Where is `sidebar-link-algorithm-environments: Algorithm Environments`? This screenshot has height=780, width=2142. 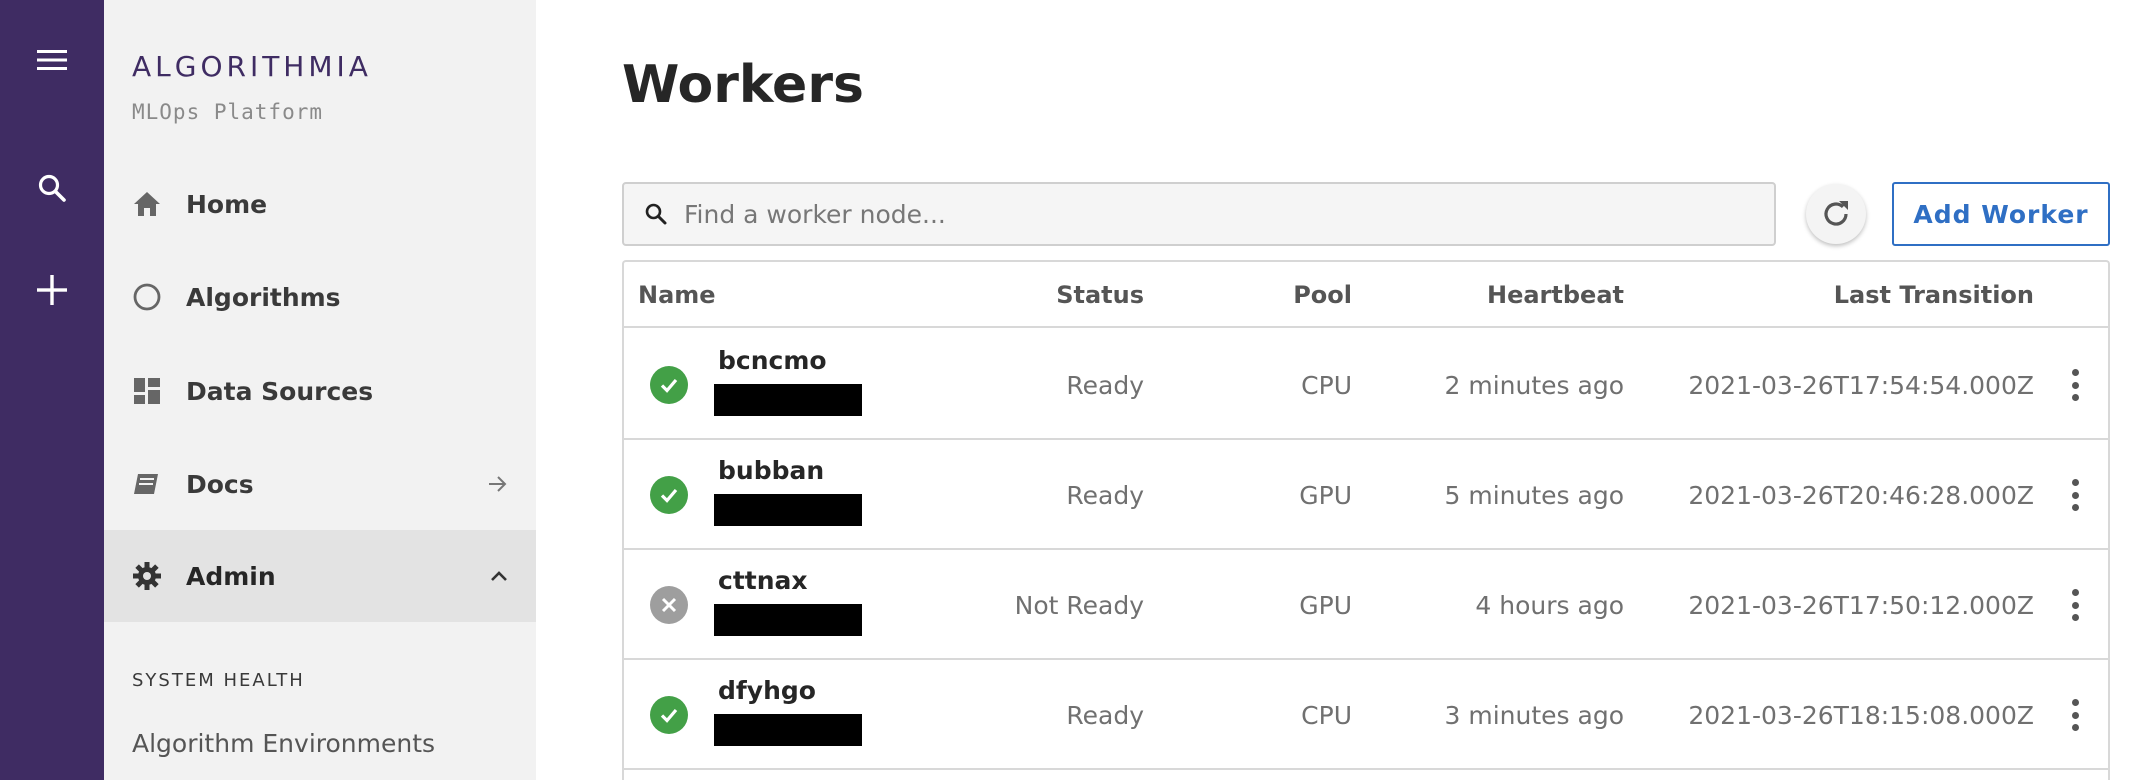
sidebar-link-algorithm-environments: Algorithm Environments is located at coordinates (283, 743).